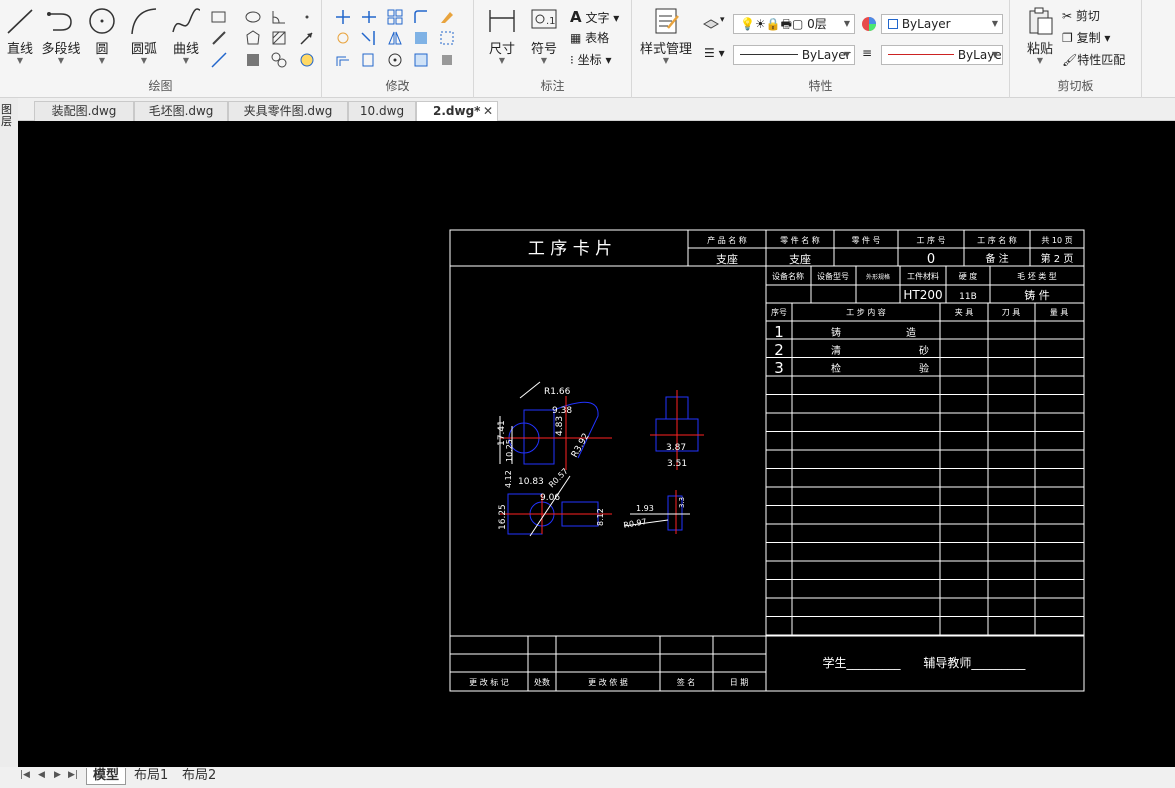 This screenshot has height=788, width=1175. Describe the element at coordinates (421, 60) in the screenshot. I see `scale-icon` at that location.